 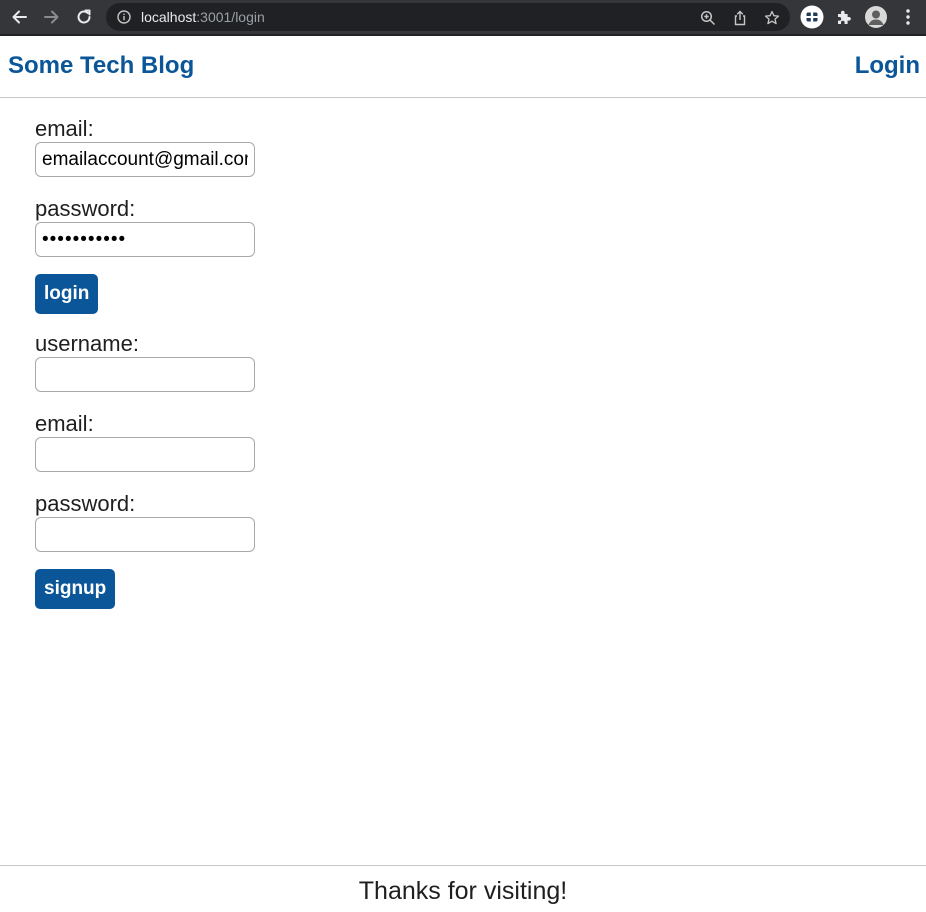 I want to click on zoom-icon, so click(x=708, y=18).